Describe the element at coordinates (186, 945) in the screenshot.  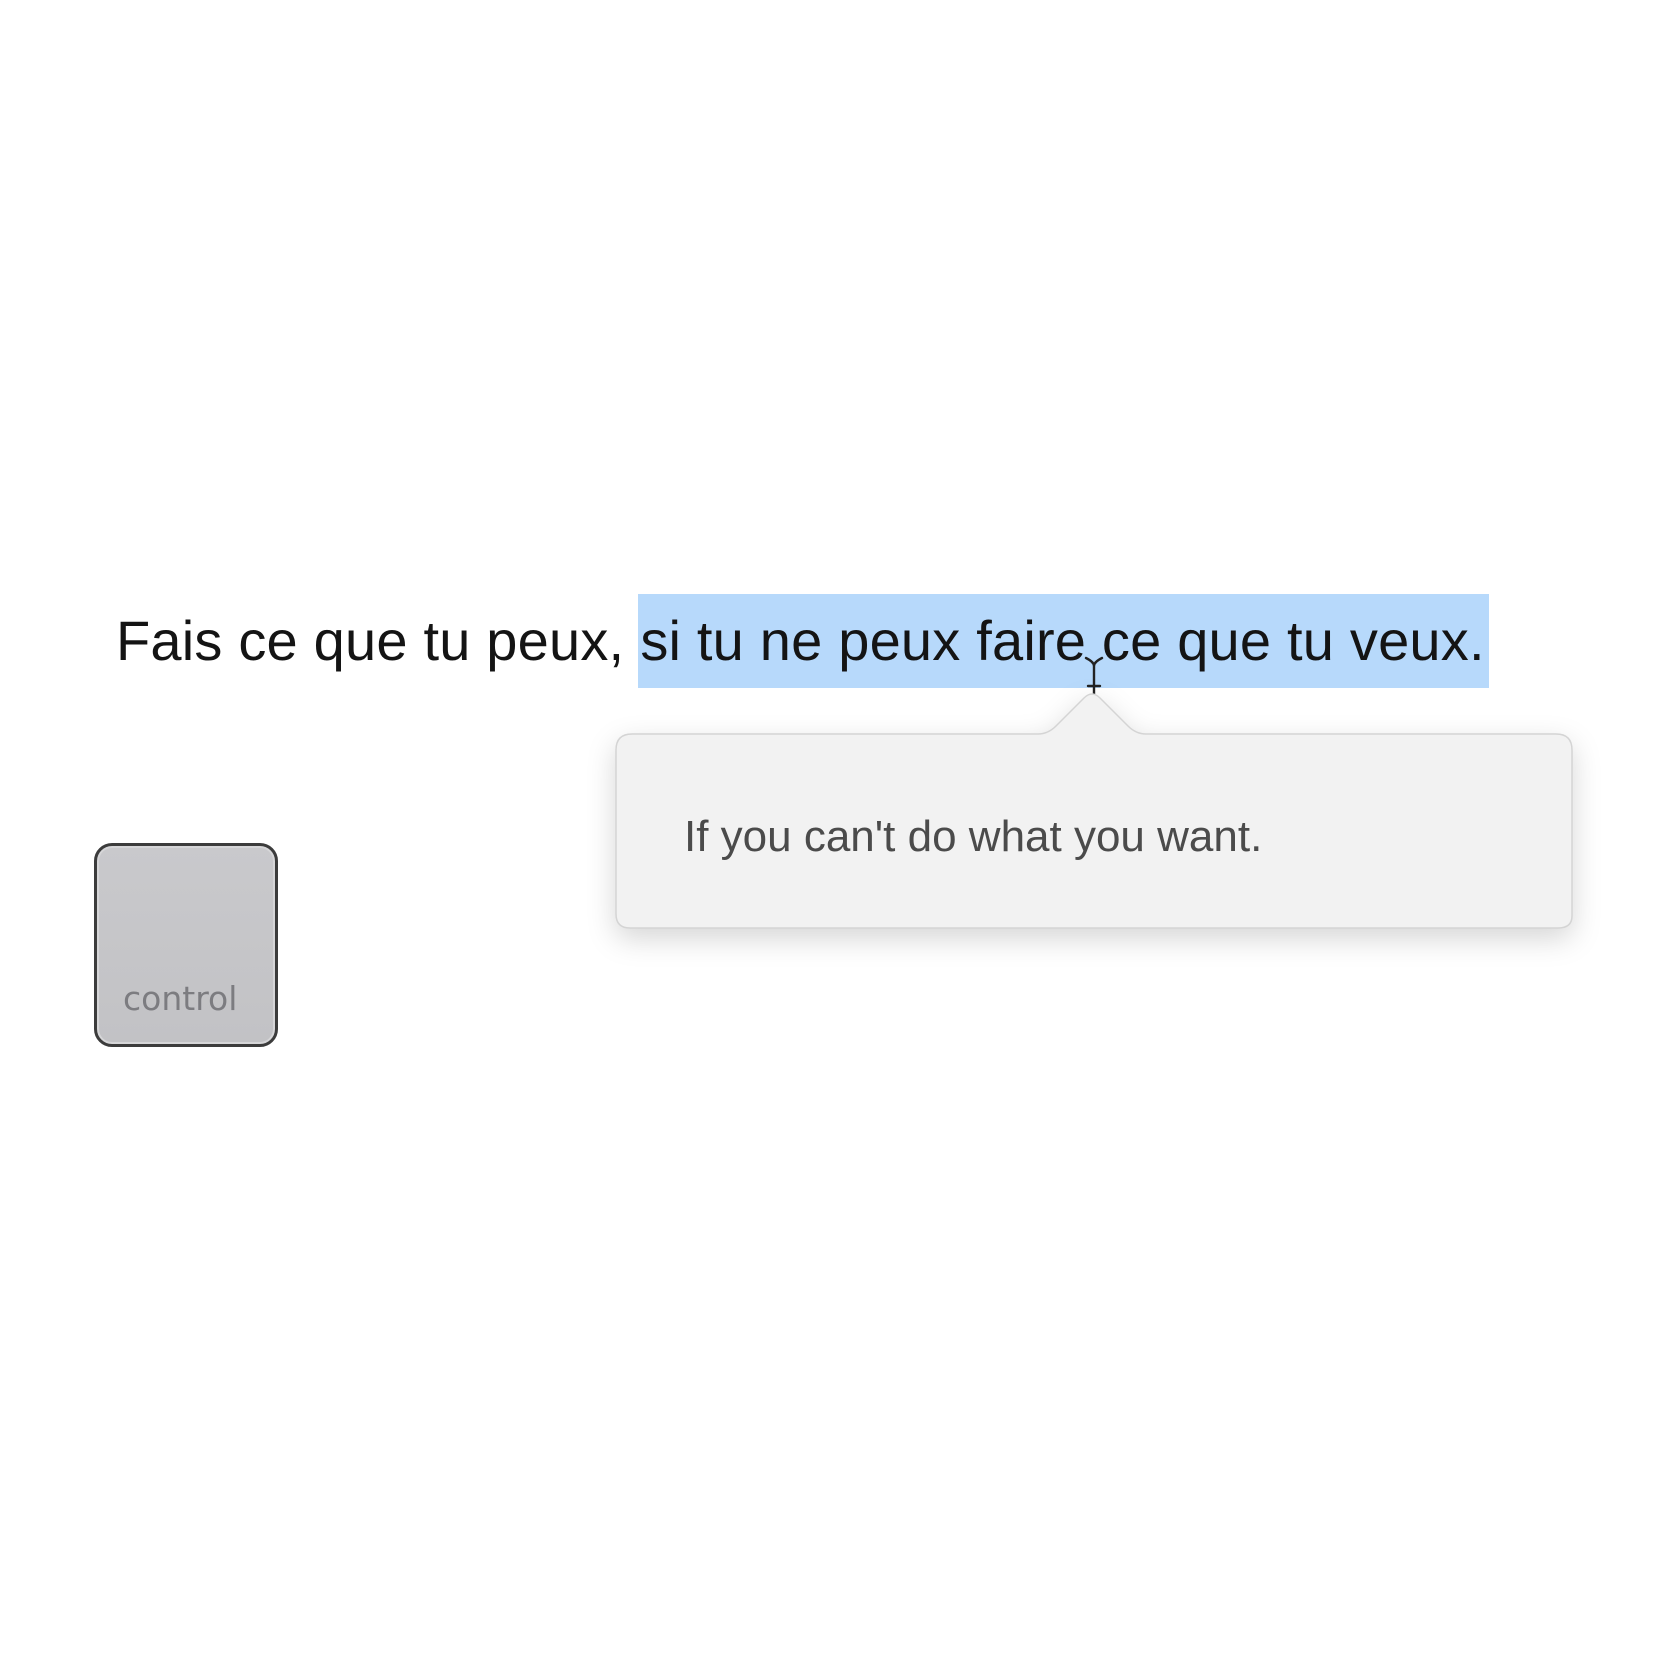
I see `control-key: control` at that location.